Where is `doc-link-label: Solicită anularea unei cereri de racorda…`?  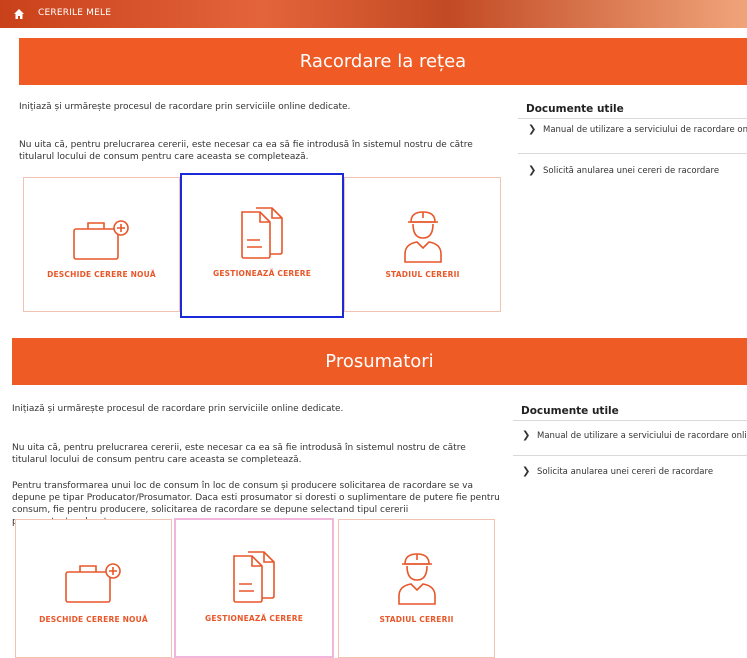 doc-link-label: Solicită anularea unei cereri de racorda… is located at coordinates (631, 170).